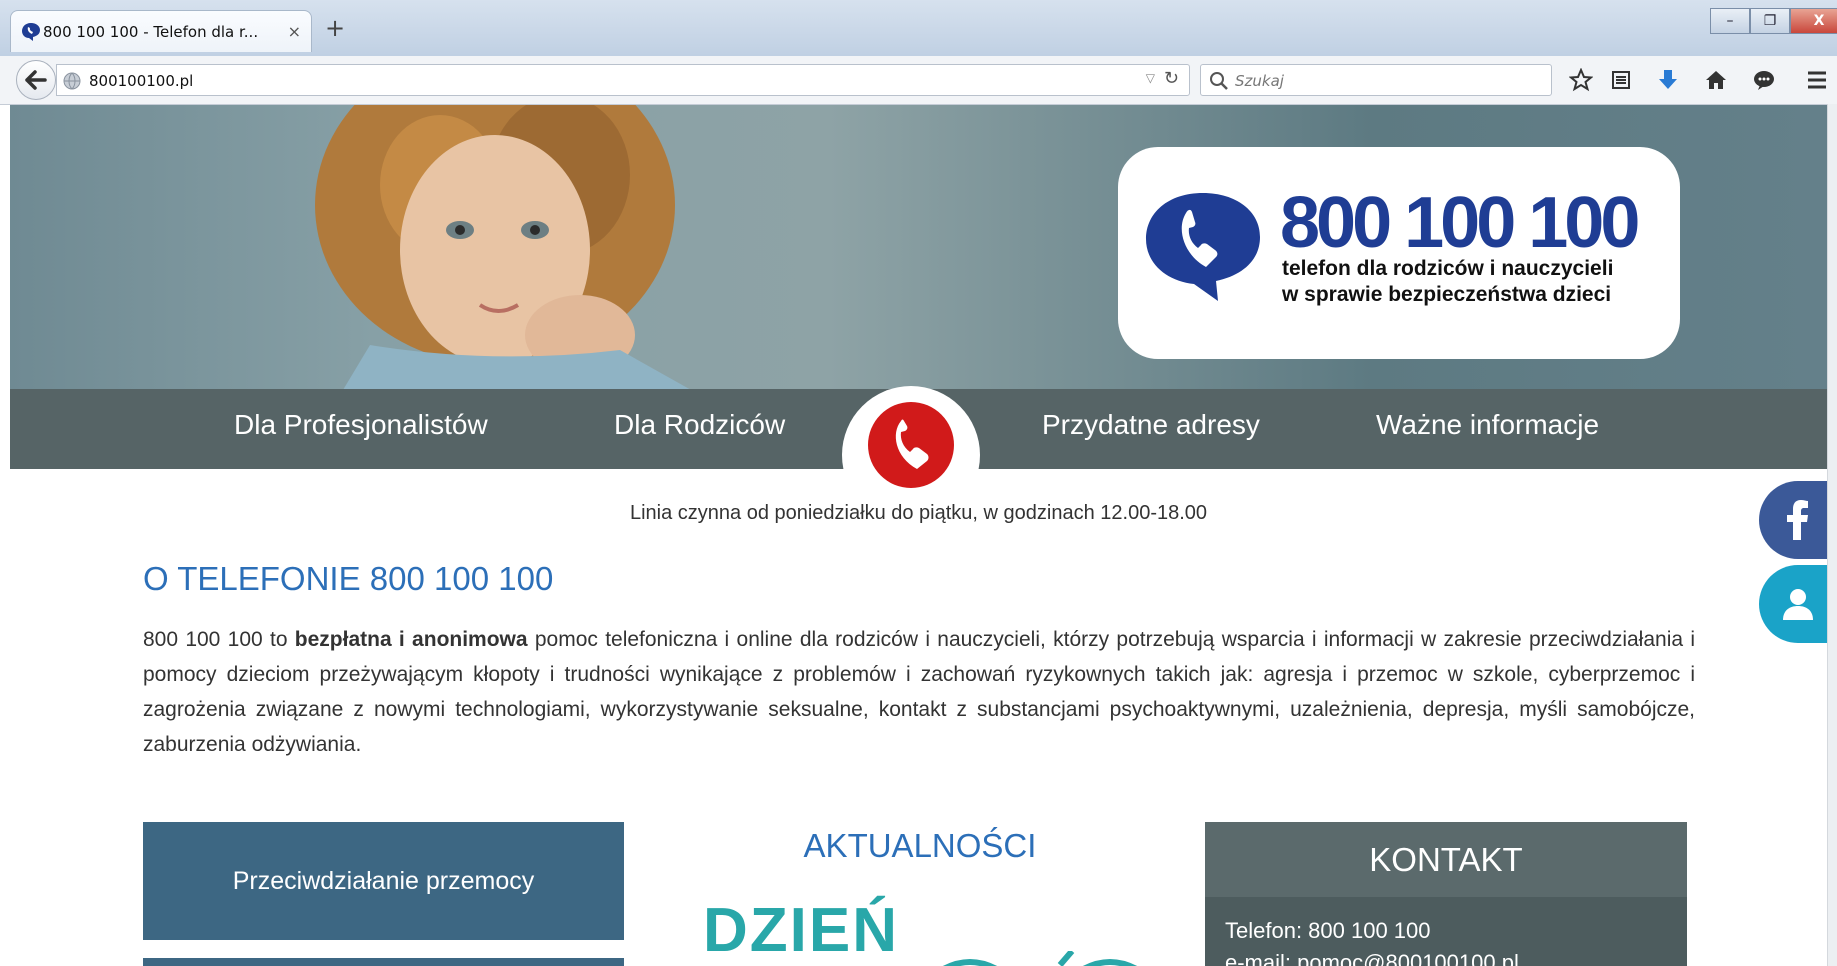 The image size is (1837, 966). Describe the element at coordinates (1764, 80) in the screenshot. I see `chat-icon` at that location.